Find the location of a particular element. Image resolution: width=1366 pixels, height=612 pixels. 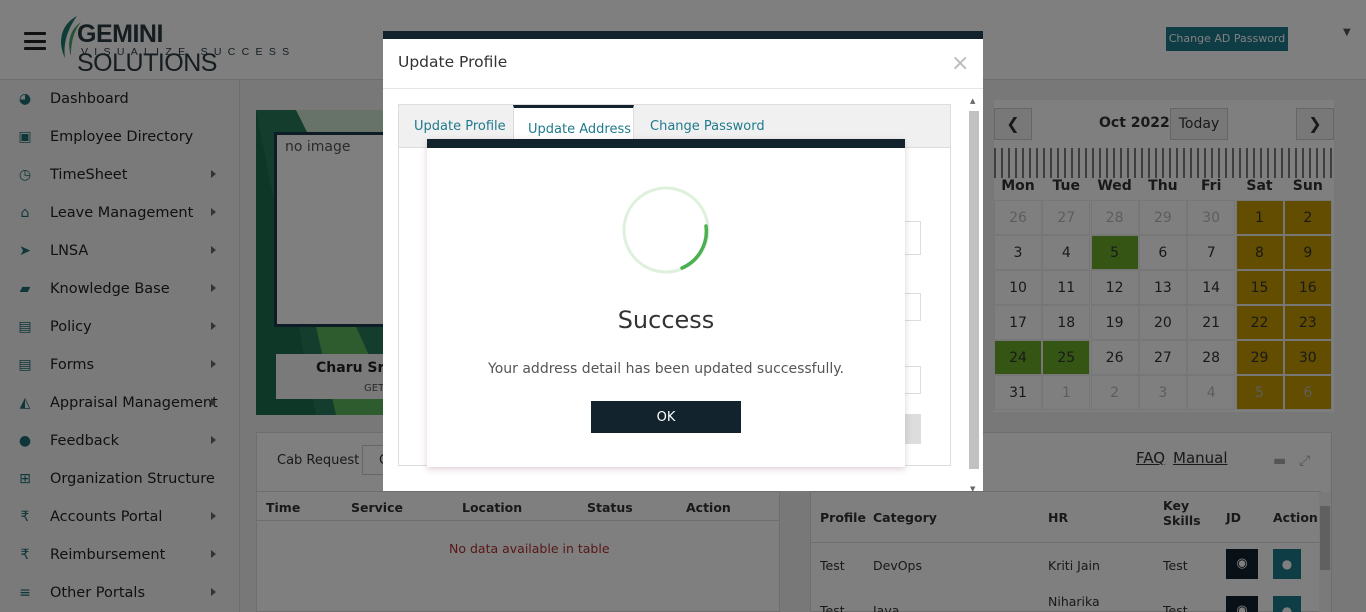

success-spinner-icon is located at coordinates (666, 230).